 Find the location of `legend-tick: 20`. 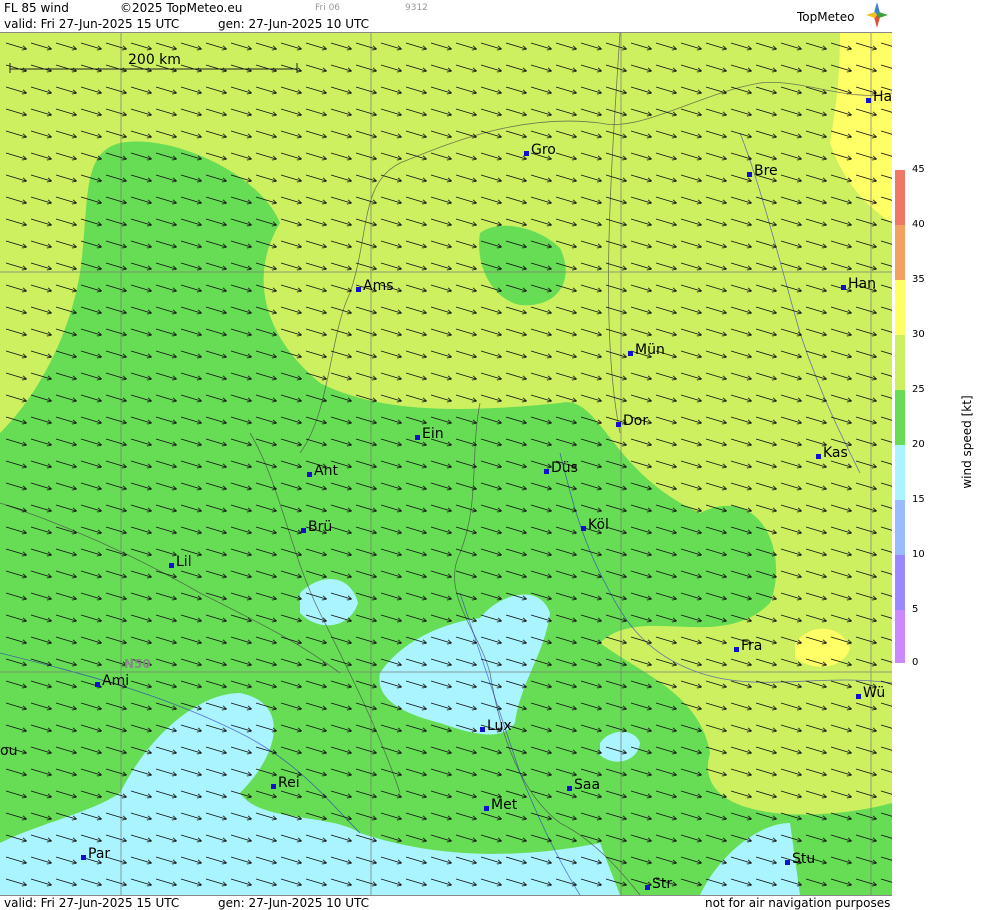

legend-tick: 20 is located at coordinates (918, 444).